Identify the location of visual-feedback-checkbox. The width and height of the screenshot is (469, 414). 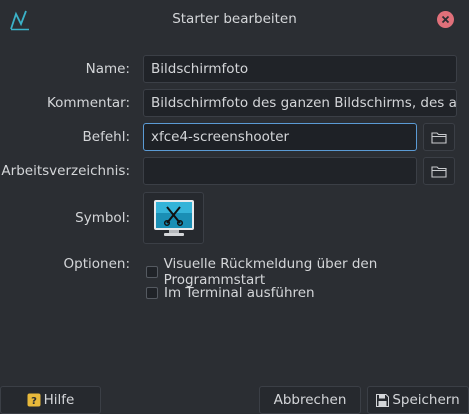
(152, 272).